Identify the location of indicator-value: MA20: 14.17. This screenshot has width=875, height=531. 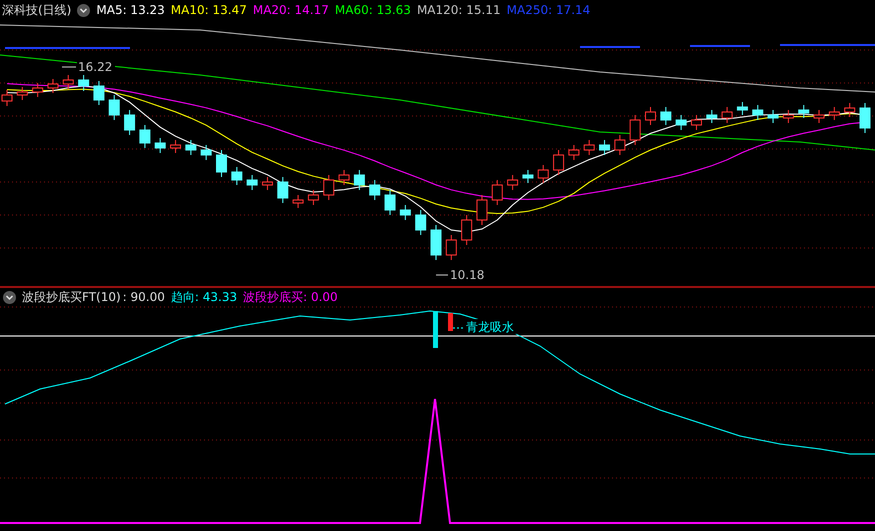
(290, 10).